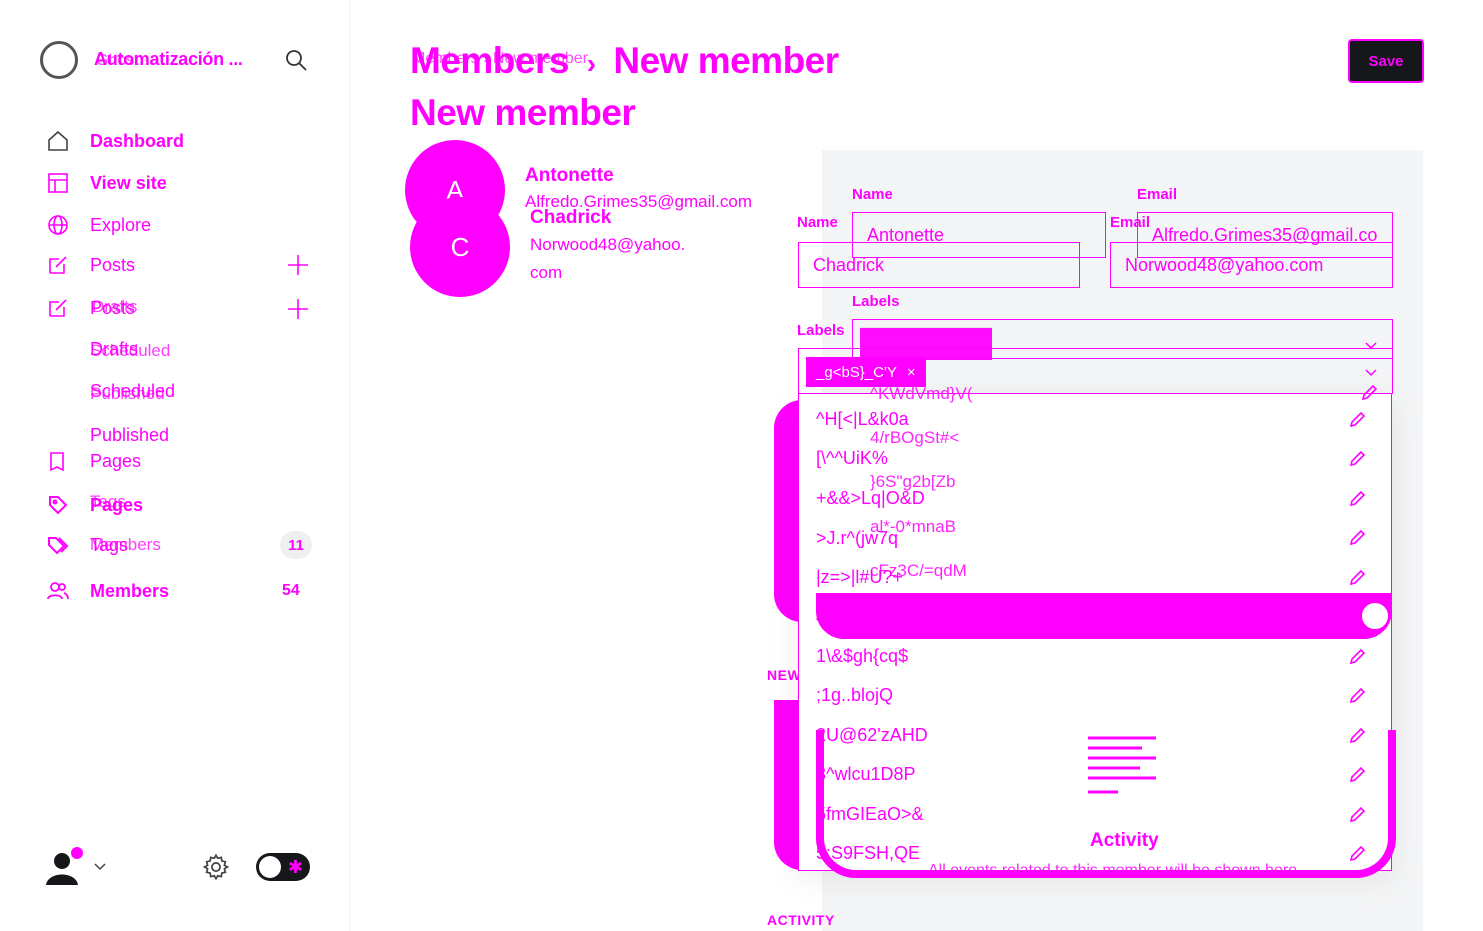 This screenshot has width=1483, height=931. What do you see at coordinates (125, 544) in the screenshot?
I see `nav-members-ghost: Members` at bounding box center [125, 544].